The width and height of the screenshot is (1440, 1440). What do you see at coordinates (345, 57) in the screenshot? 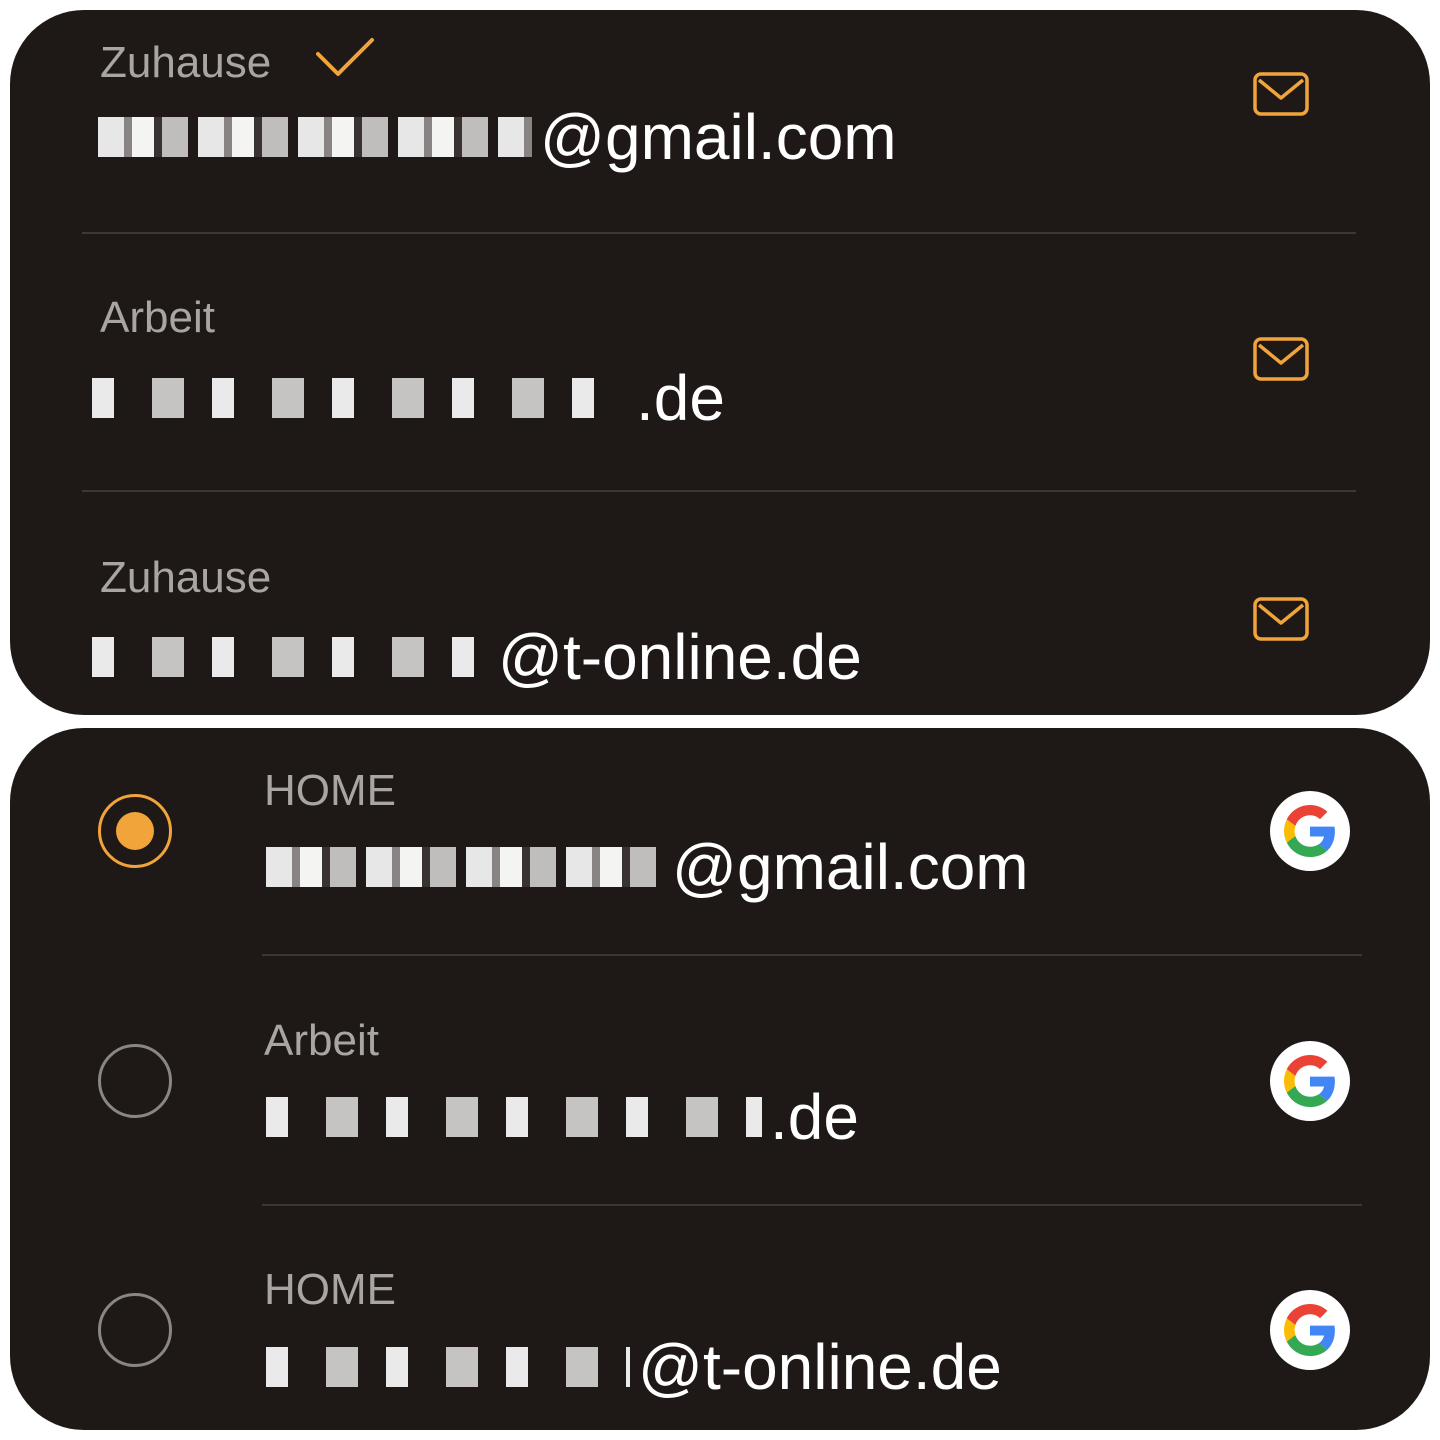
I see `default-check-icon` at bounding box center [345, 57].